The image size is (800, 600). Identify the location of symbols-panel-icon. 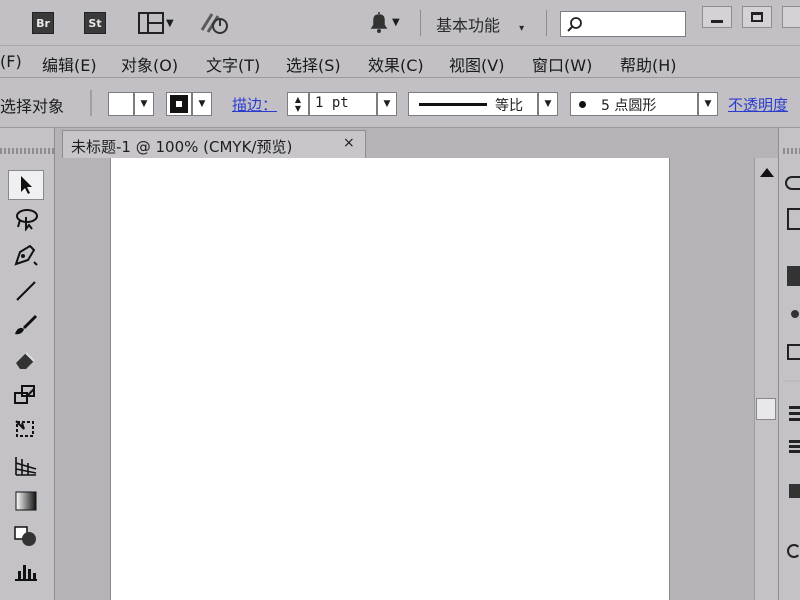
(795, 314).